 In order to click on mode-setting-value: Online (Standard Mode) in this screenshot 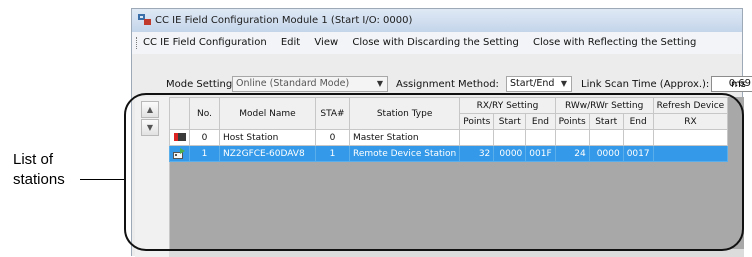, I will do `click(293, 83)`.